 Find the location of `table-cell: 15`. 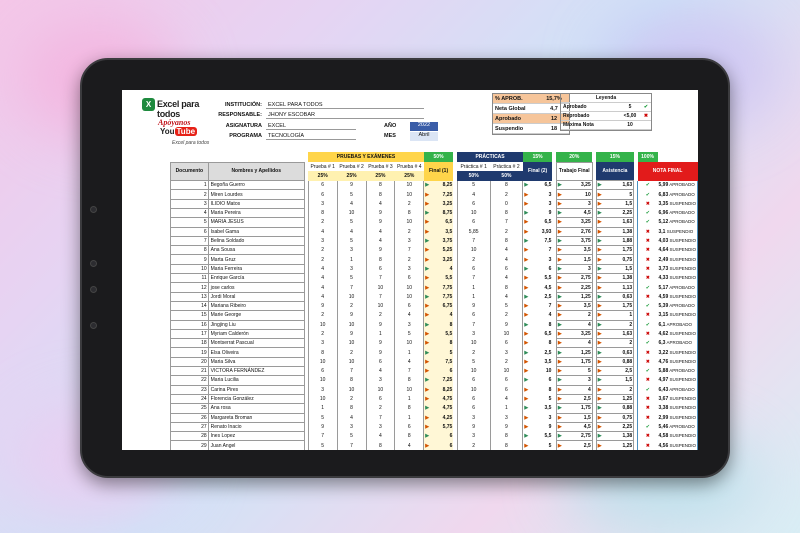

table-cell: 15 is located at coordinates (189, 315).